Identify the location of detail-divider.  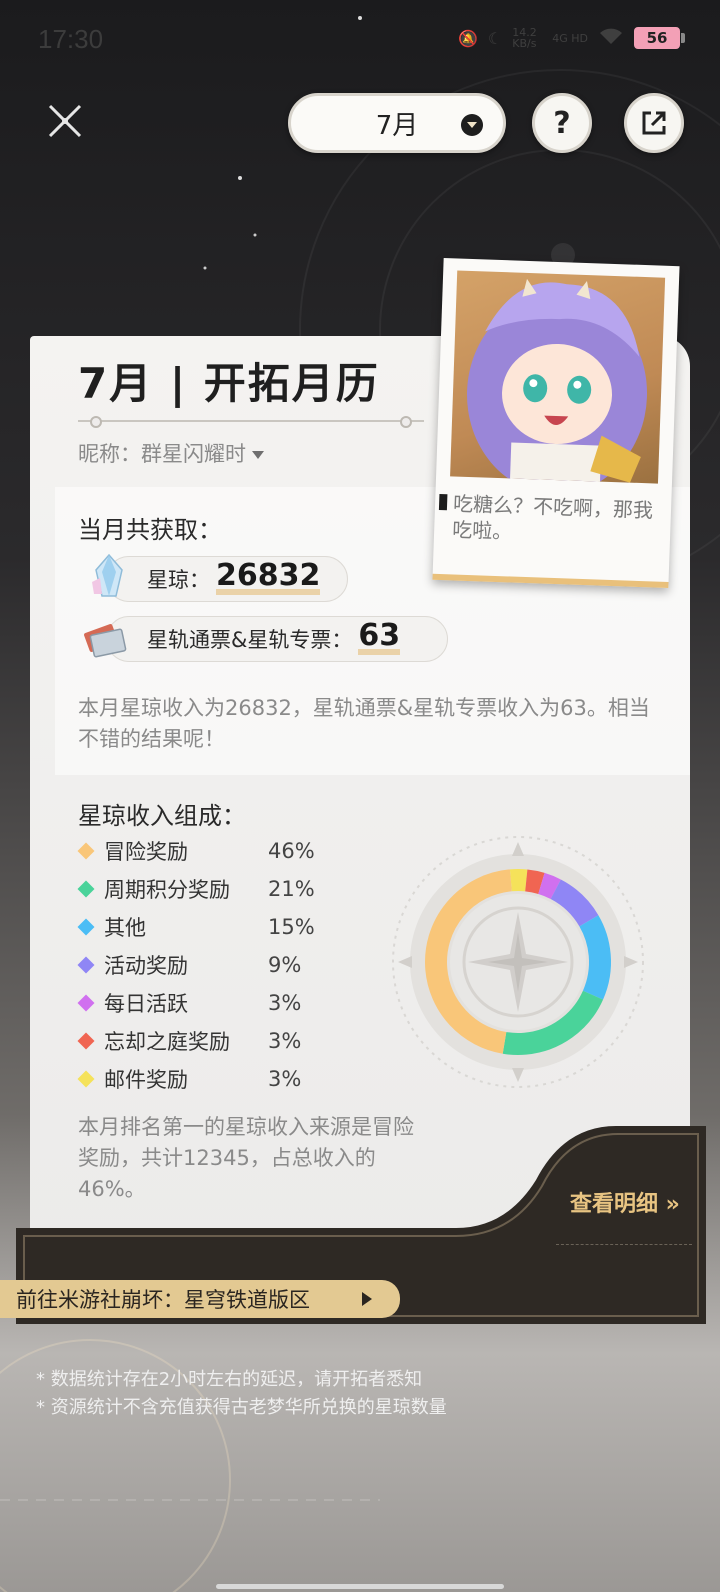
(624, 1244).